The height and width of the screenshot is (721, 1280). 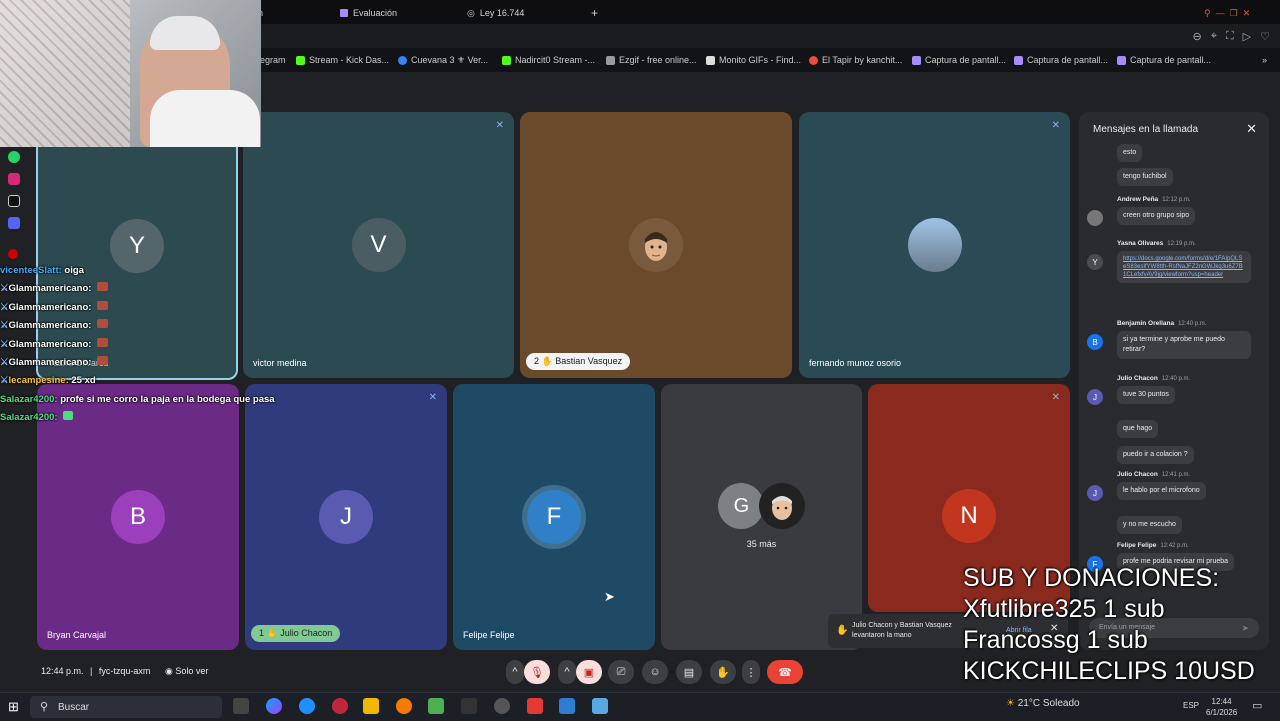 What do you see at coordinates (14, 201) in the screenshot?
I see `tiktok-icon` at bounding box center [14, 201].